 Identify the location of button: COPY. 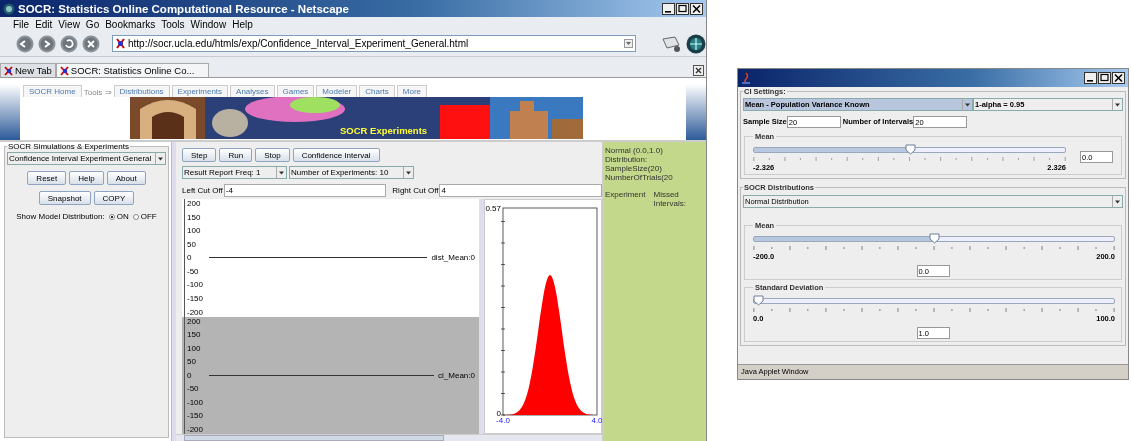
(114, 198).